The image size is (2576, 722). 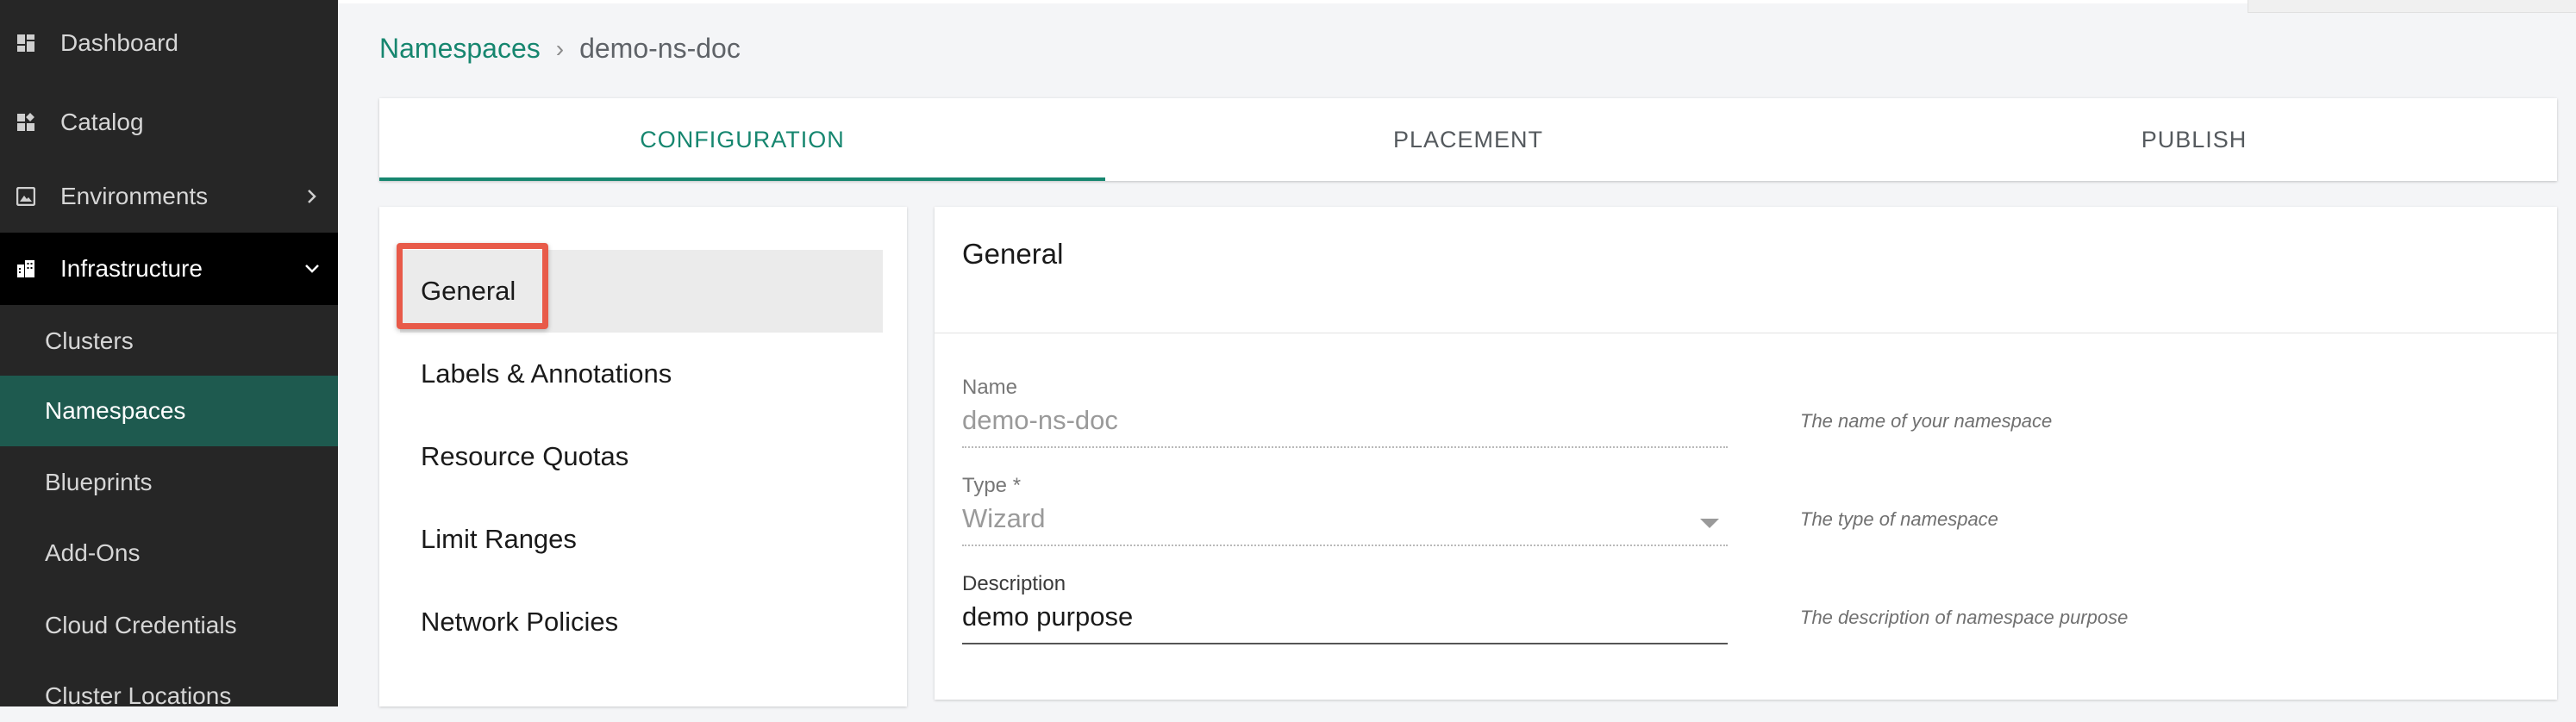 I want to click on sidebar-item-dashboard: Dashboard, so click(x=169, y=43).